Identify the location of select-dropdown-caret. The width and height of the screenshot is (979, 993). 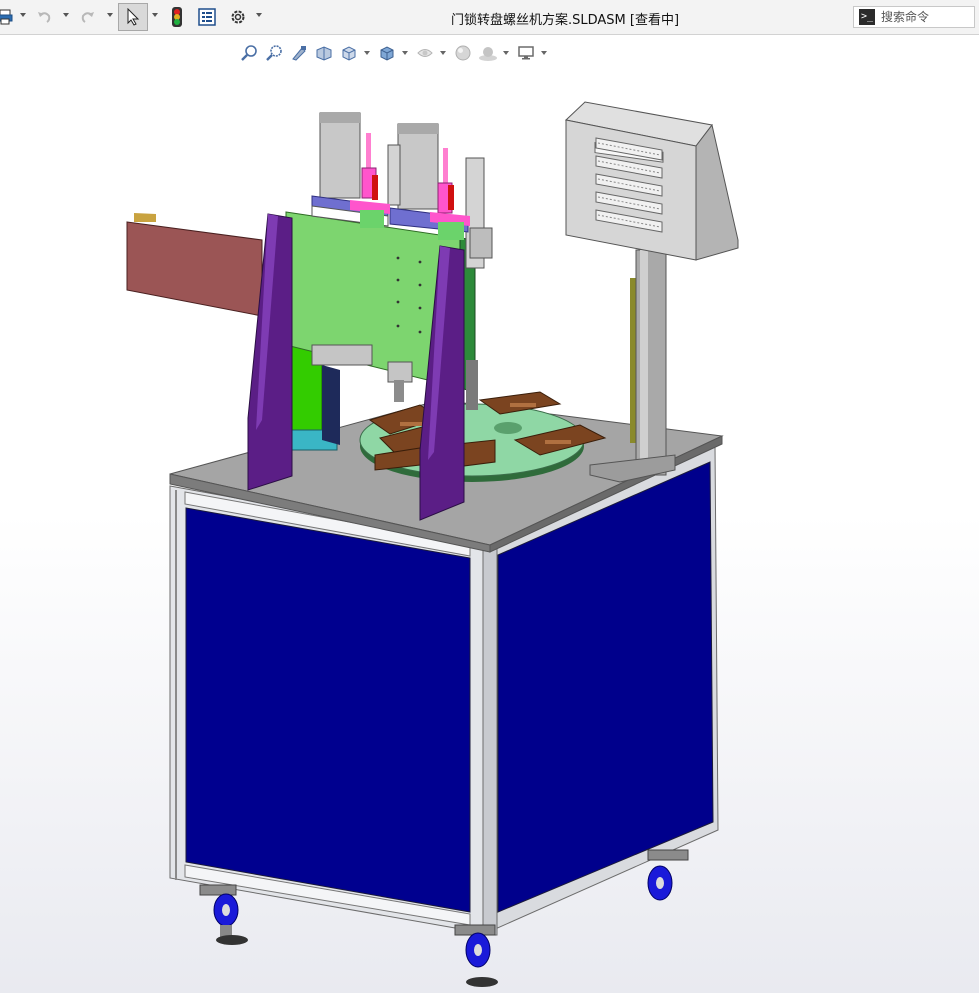
(155, 15).